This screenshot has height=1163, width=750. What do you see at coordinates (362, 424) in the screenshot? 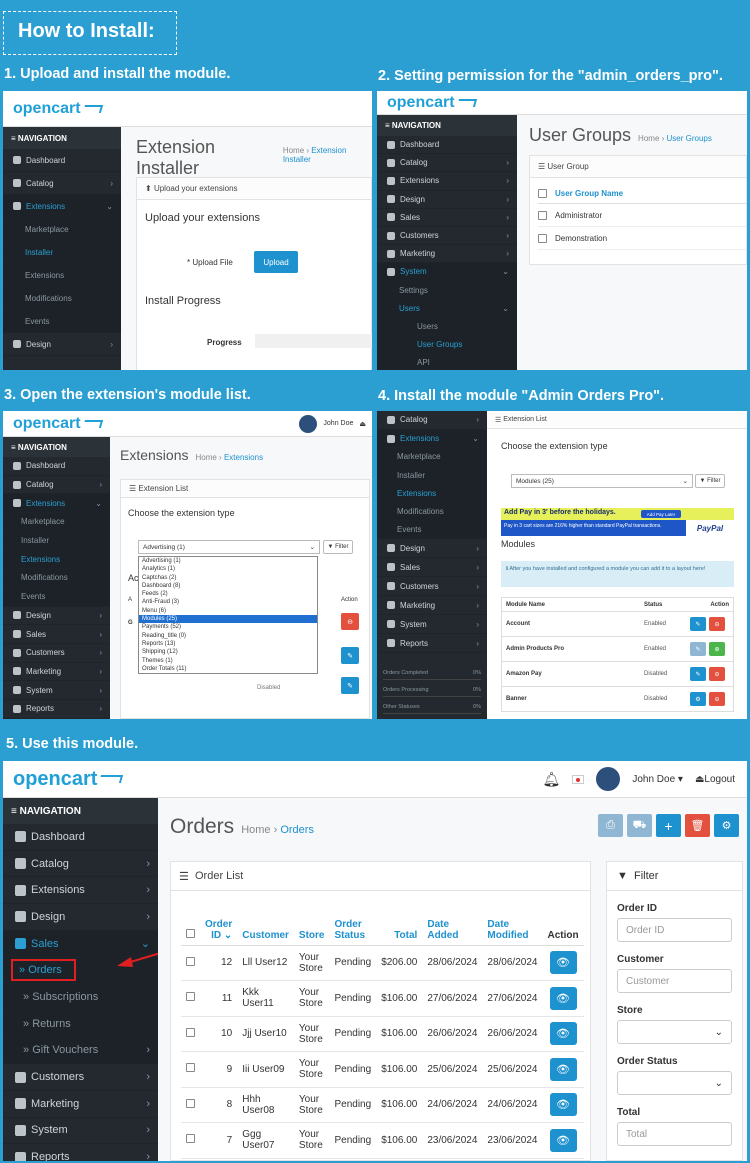
I see `logout-icon: ⏏` at bounding box center [362, 424].